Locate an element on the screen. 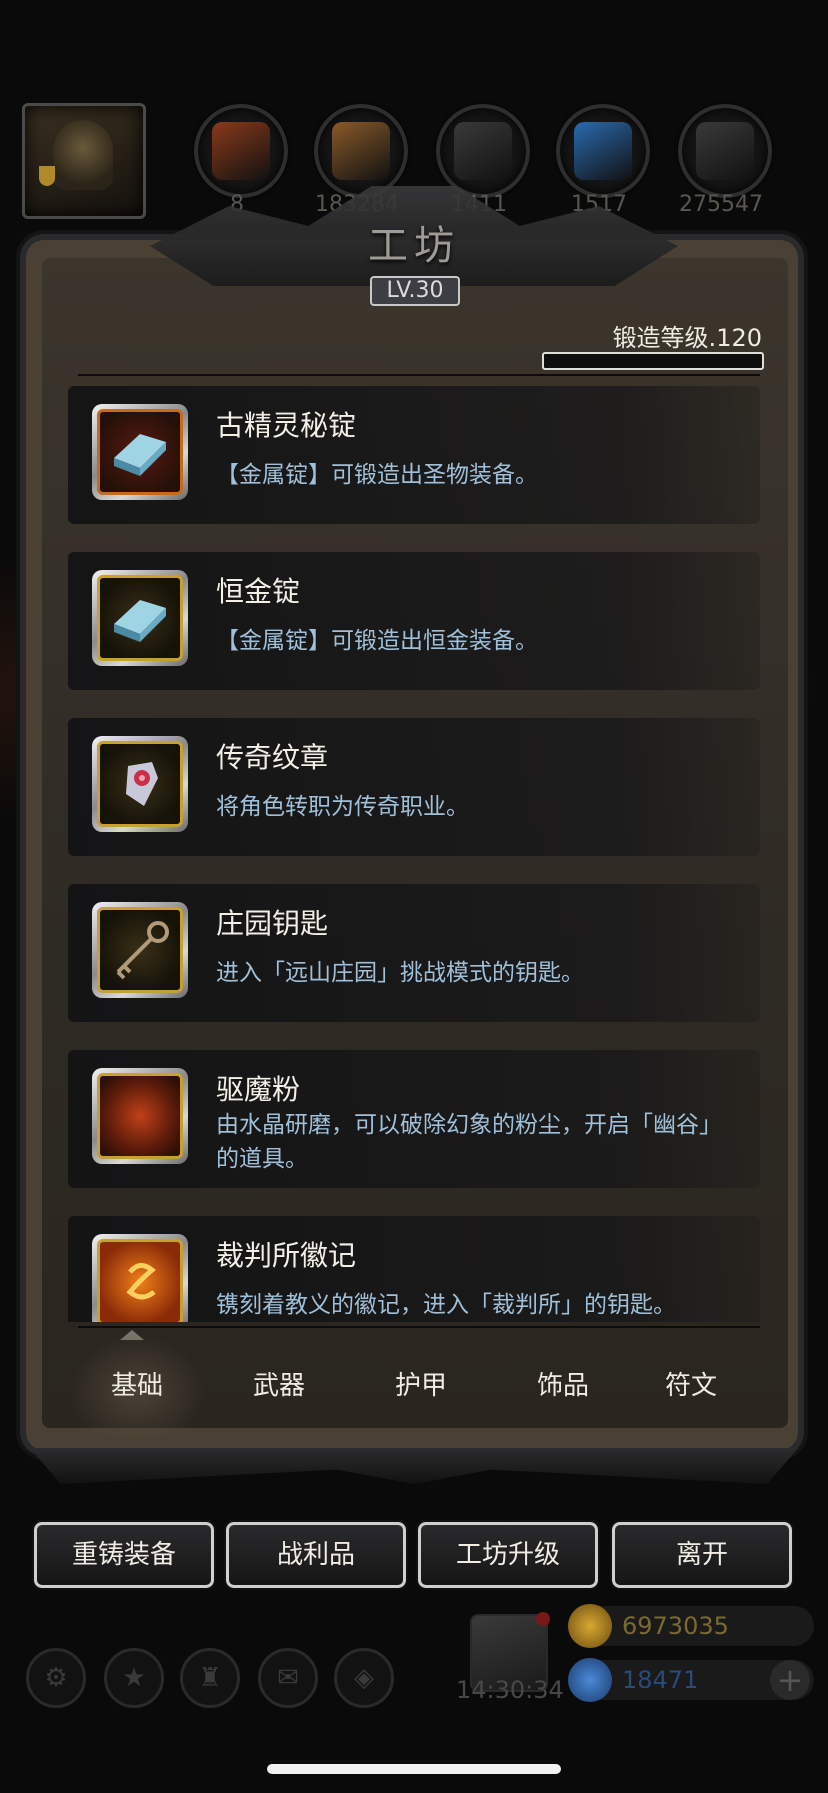 Image resolution: width=828 pixels, height=1793 pixels. list-item: 古精灵秘锭 【金属锭】可锻造出圣物装备。 is located at coordinates (414, 455).